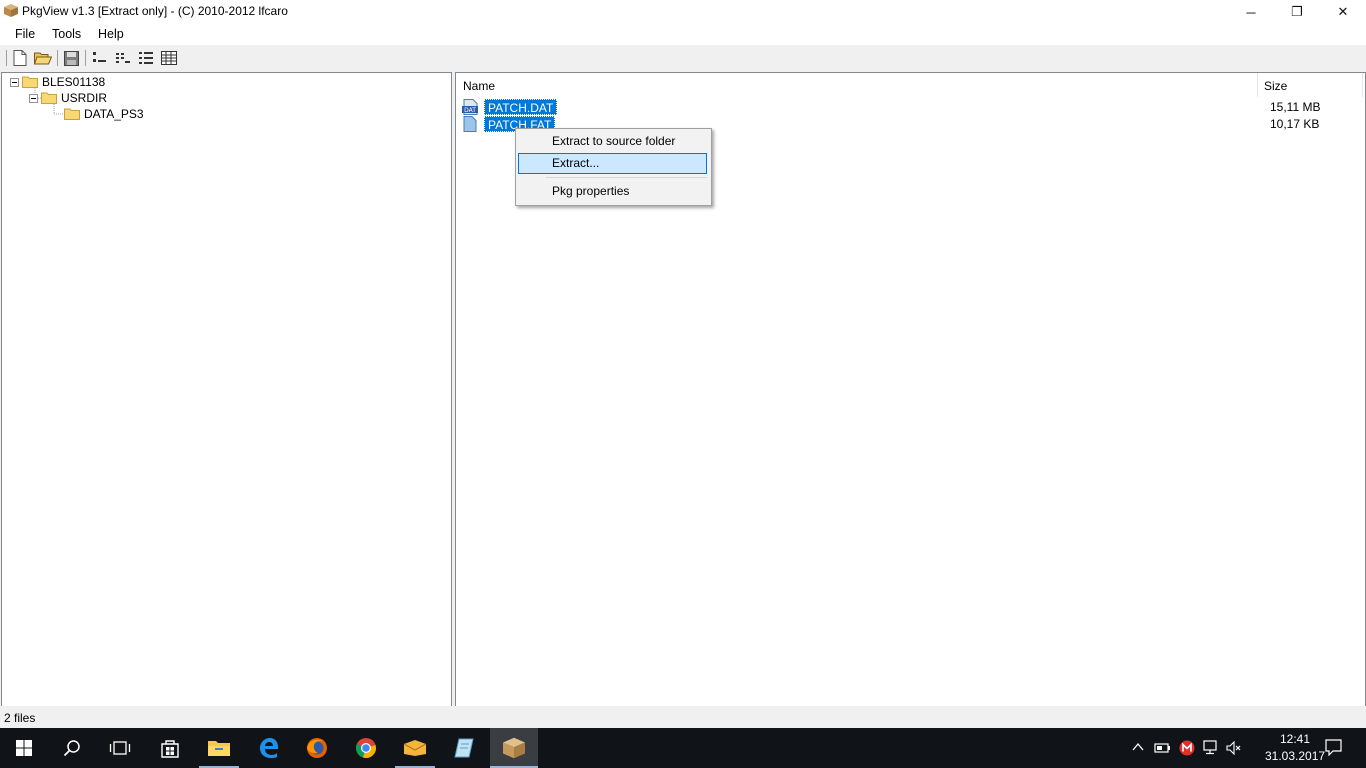  I want to click on taskbar-pkgview, so click(514, 748).